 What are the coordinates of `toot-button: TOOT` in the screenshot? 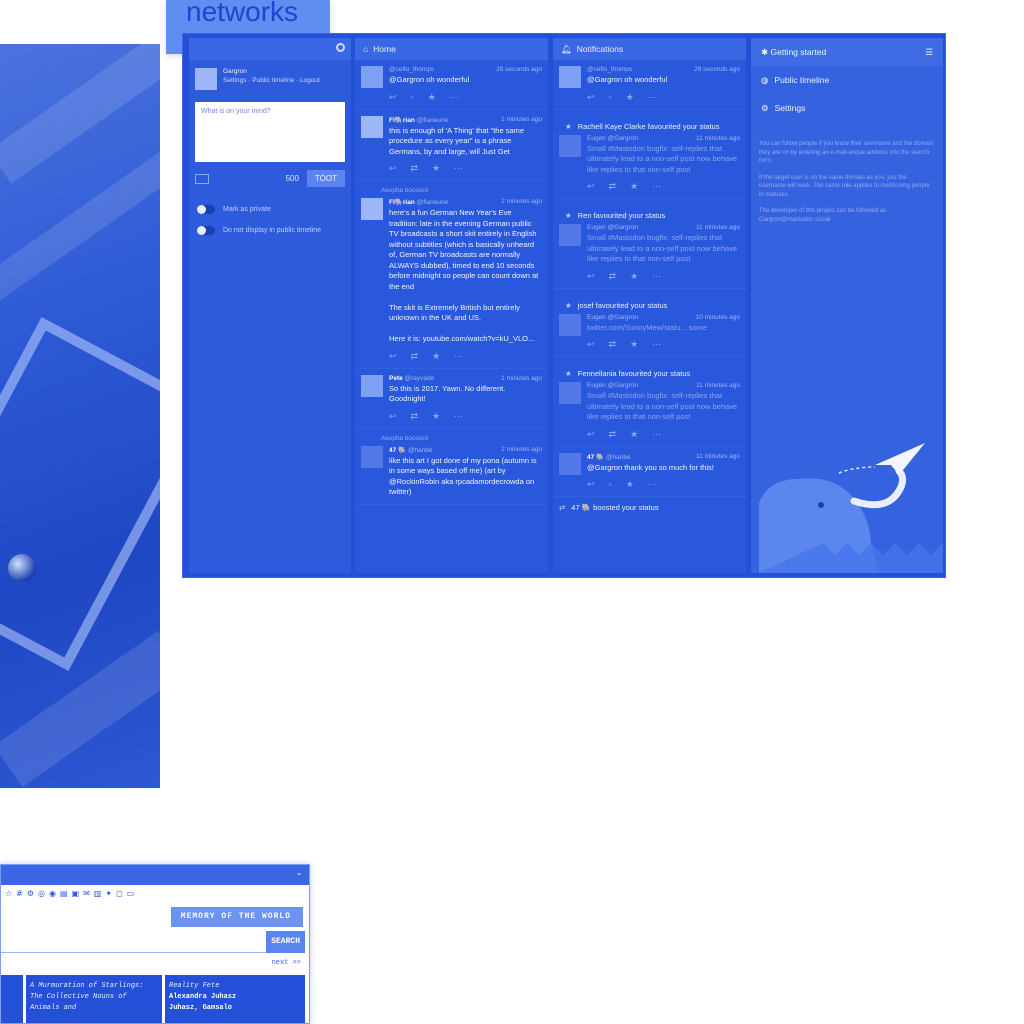 It's located at (325, 178).